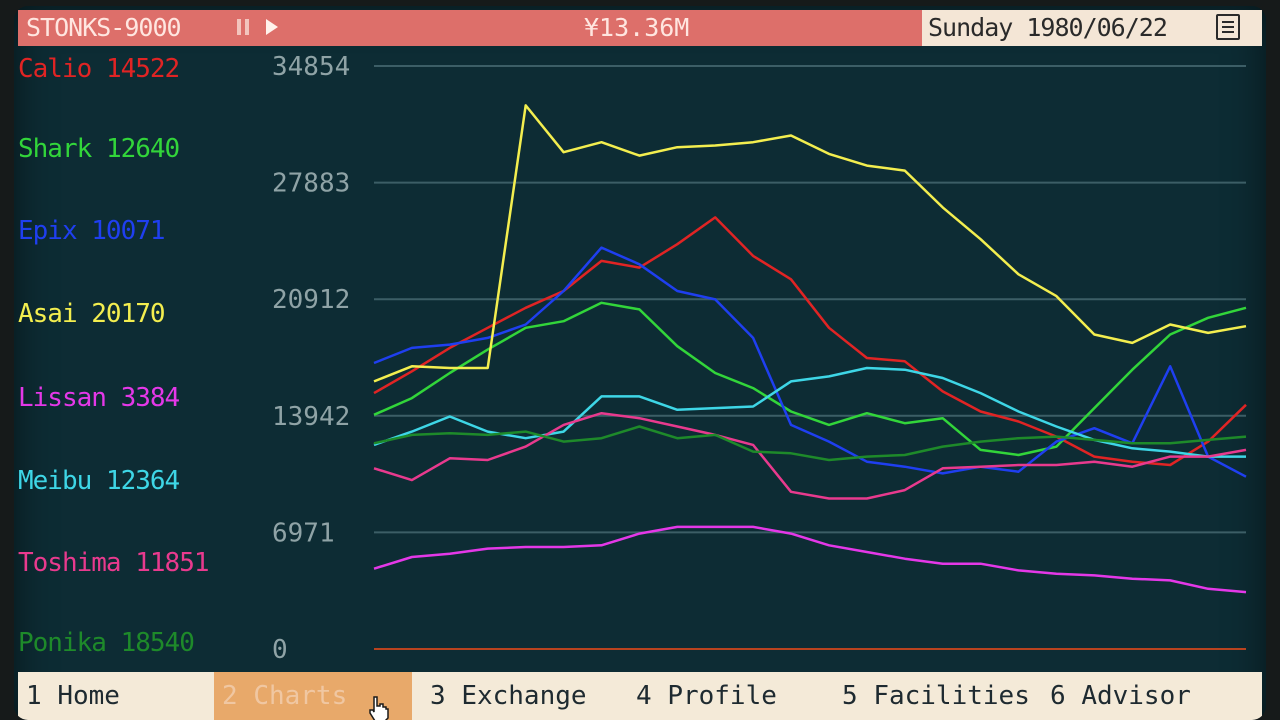  What do you see at coordinates (311, 67) in the screenshot?
I see `y-tick-label: 34854` at bounding box center [311, 67].